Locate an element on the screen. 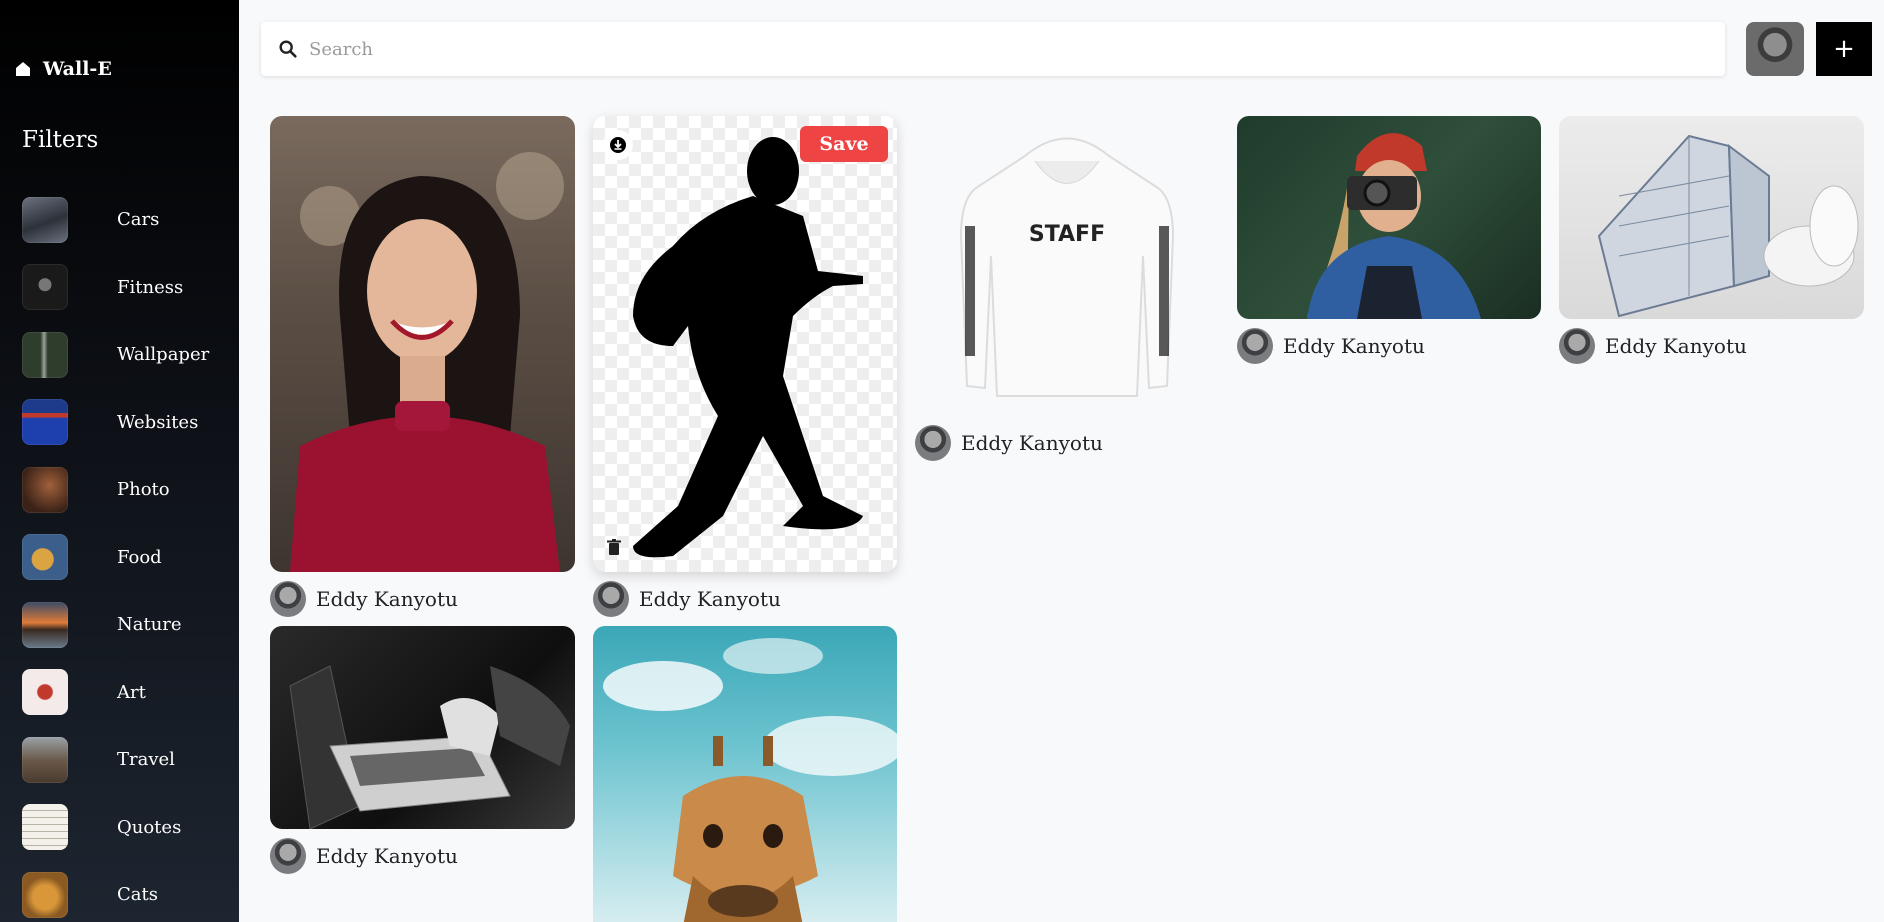  search-icon is located at coordinates (288, 49).